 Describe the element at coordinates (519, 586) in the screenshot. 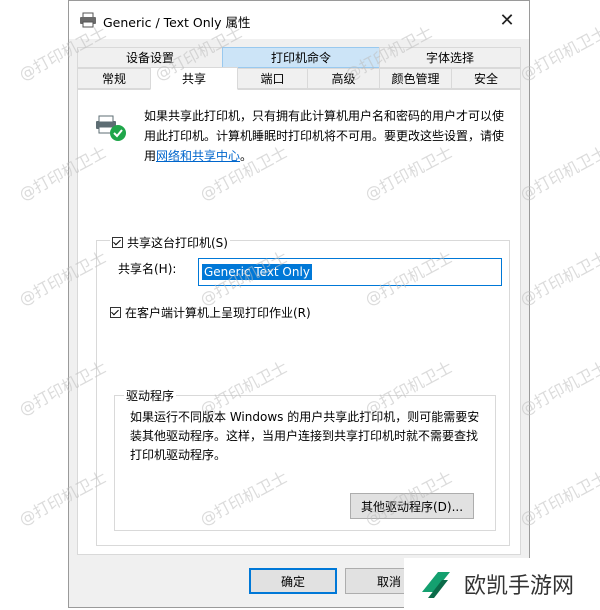

I see `brand-name: 欧凯手游网` at that location.